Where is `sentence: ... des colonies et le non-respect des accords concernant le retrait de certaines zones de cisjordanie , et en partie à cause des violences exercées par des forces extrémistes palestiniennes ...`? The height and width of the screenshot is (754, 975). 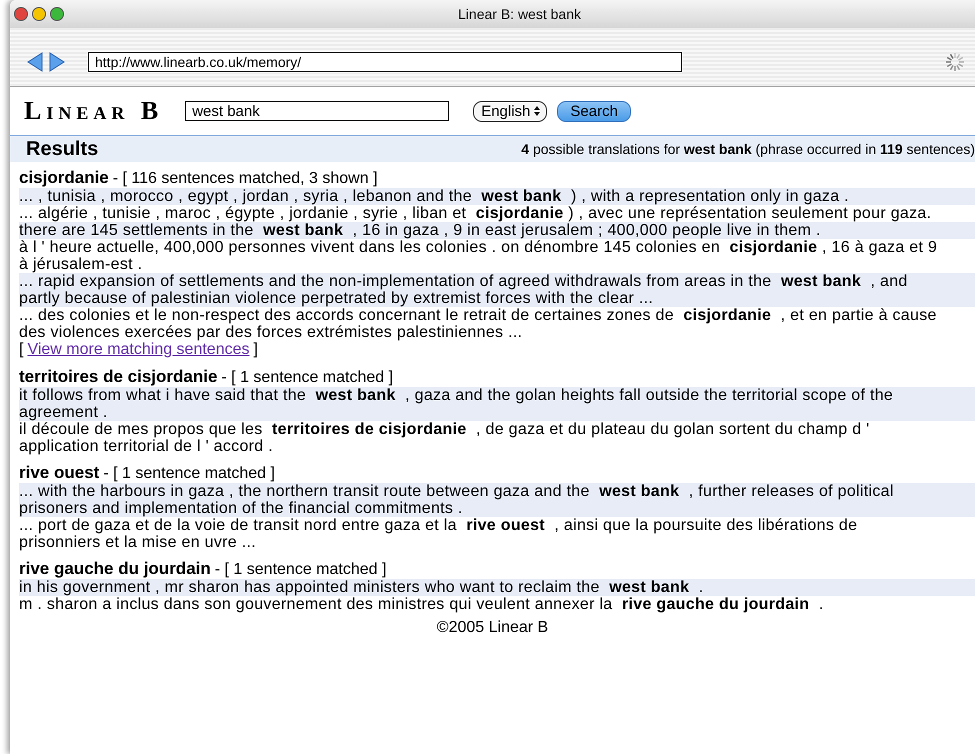 sentence: ... des colonies et le non-respect des accords concernant le retrait de certaines zones de cisjordanie , et en partie à cause des violences exercées par des forces extrémistes palestiniennes ... is located at coordinates (497, 324).